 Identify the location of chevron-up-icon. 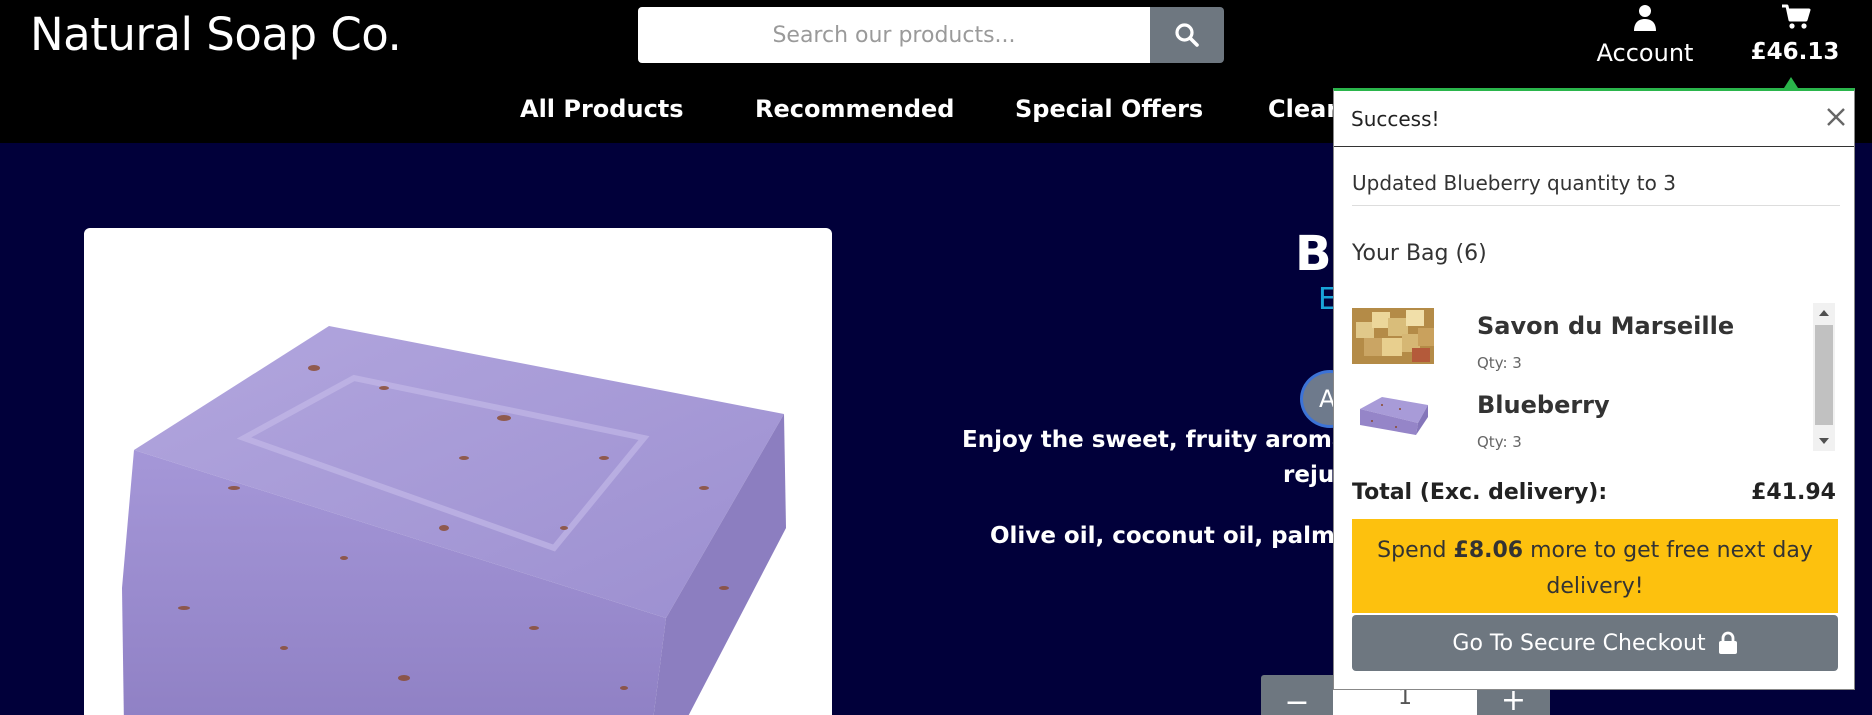
(1824, 313).